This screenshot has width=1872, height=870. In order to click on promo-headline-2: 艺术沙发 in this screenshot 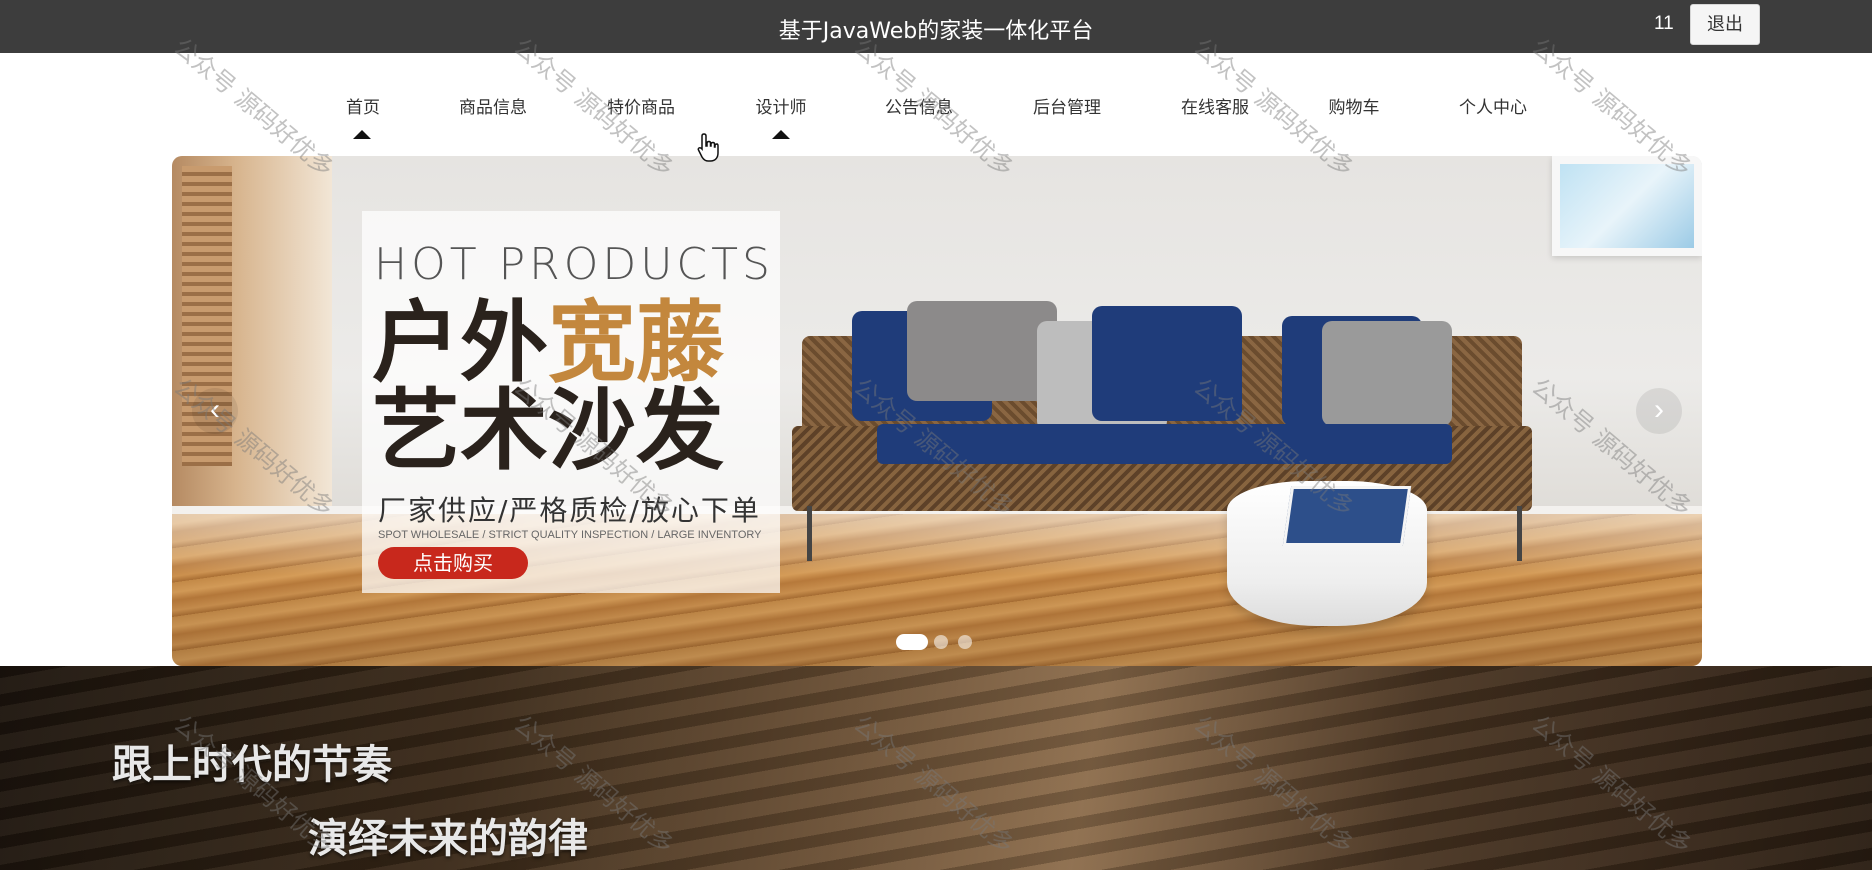, I will do `click(548, 430)`.